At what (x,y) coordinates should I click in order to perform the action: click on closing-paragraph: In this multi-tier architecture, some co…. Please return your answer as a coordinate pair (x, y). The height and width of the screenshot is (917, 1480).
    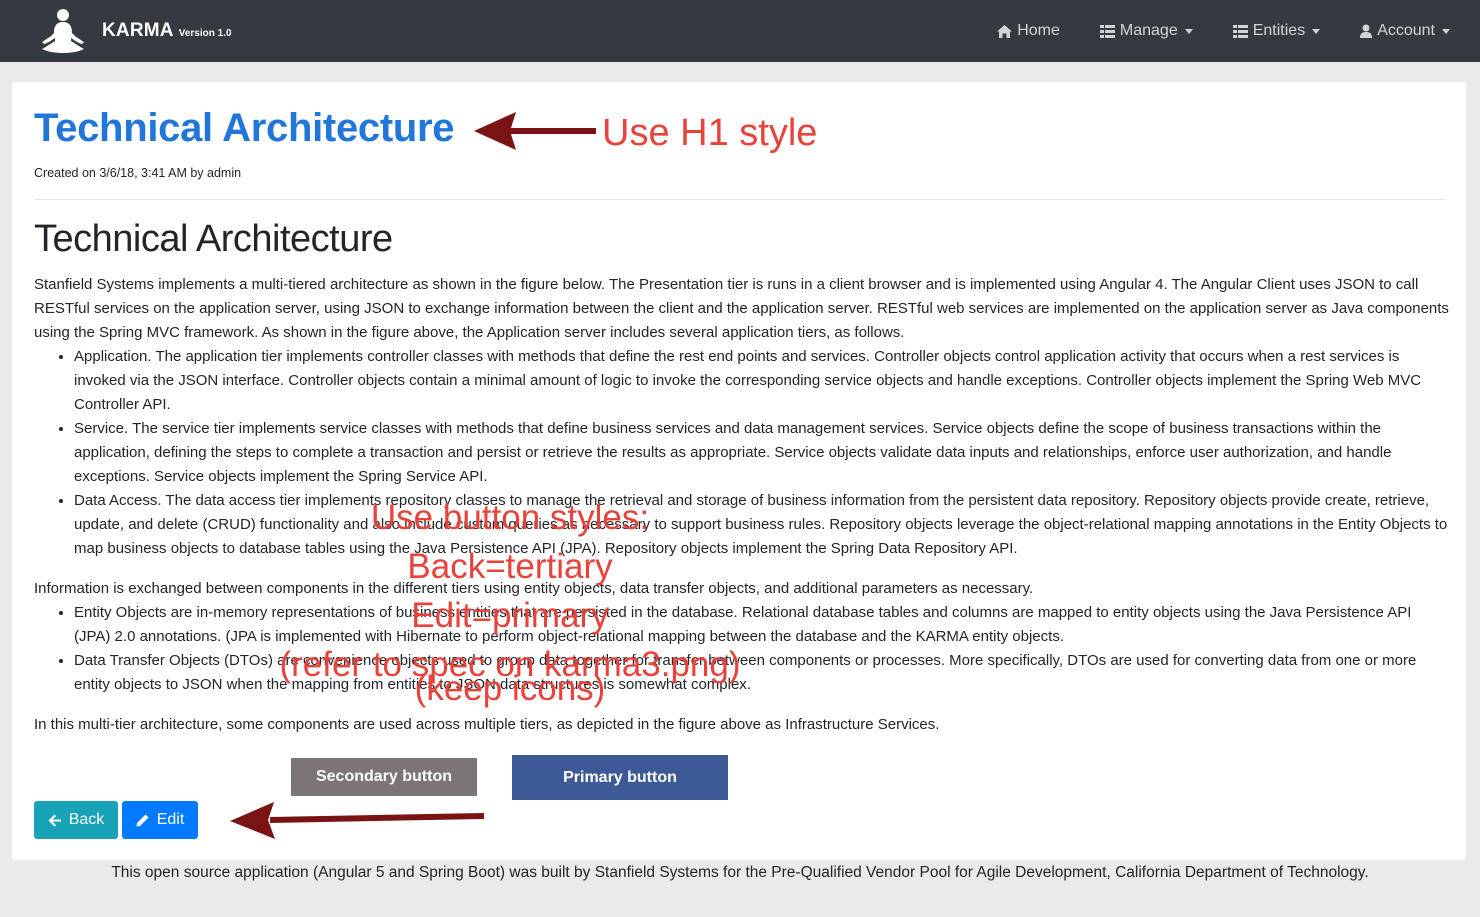
    Looking at the image, I should click on (487, 724).